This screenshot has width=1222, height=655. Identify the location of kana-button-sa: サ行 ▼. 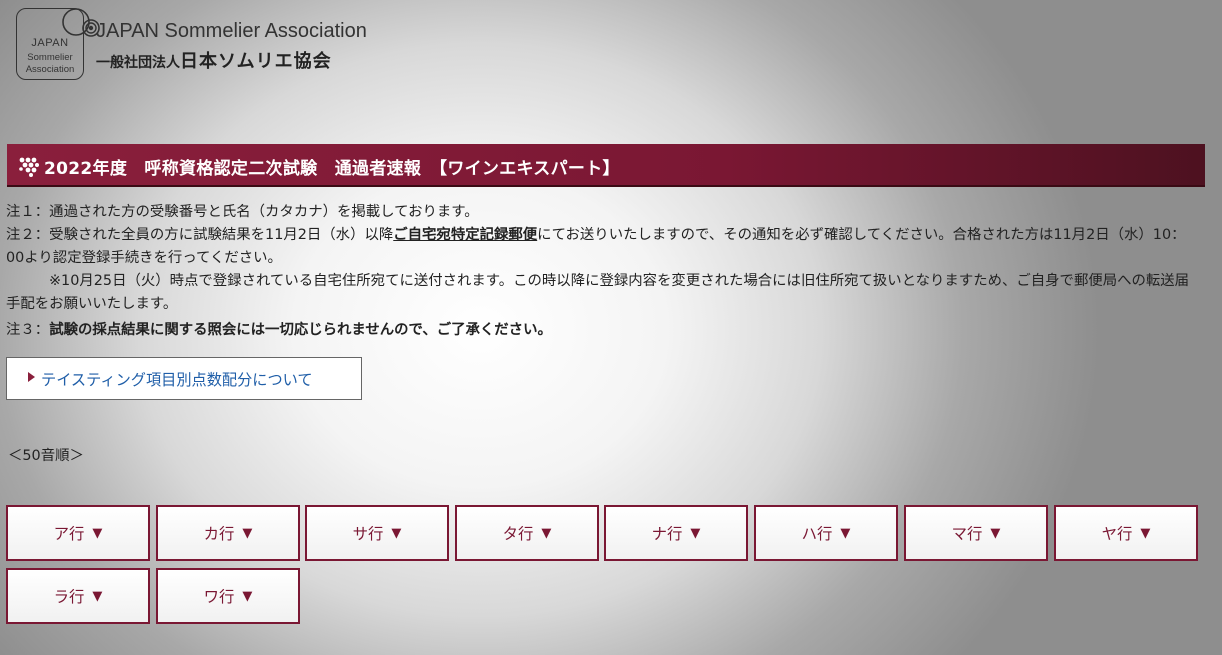
(377, 533).